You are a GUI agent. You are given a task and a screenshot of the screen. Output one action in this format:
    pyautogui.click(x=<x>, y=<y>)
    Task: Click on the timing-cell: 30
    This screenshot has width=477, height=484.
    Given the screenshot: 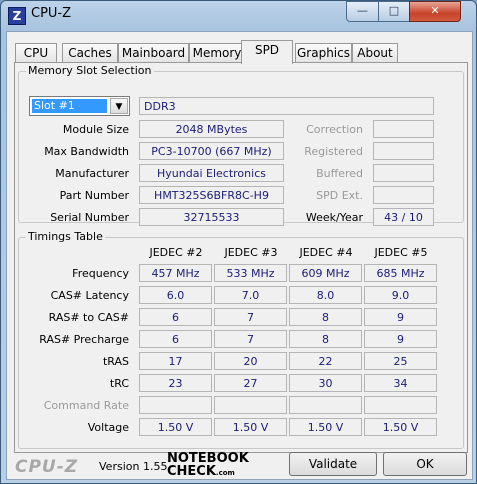 What is the action you would take?
    pyautogui.click(x=325, y=383)
    